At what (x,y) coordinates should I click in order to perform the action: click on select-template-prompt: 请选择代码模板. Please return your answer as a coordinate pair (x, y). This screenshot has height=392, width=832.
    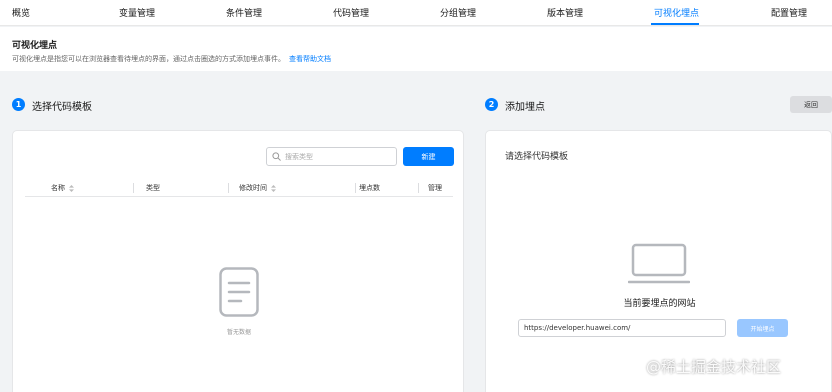
    Looking at the image, I should click on (537, 157).